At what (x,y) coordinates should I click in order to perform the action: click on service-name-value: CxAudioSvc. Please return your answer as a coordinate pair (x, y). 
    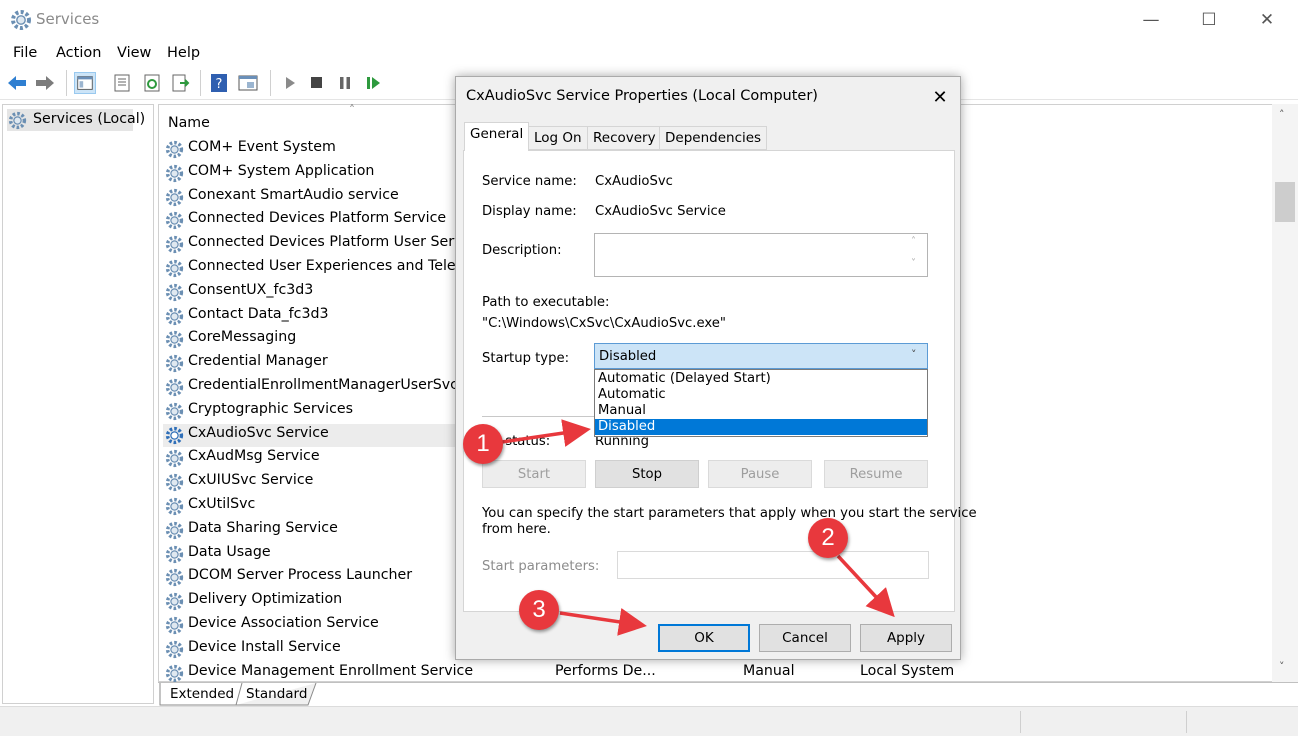
    Looking at the image, I should click on (634, 181).